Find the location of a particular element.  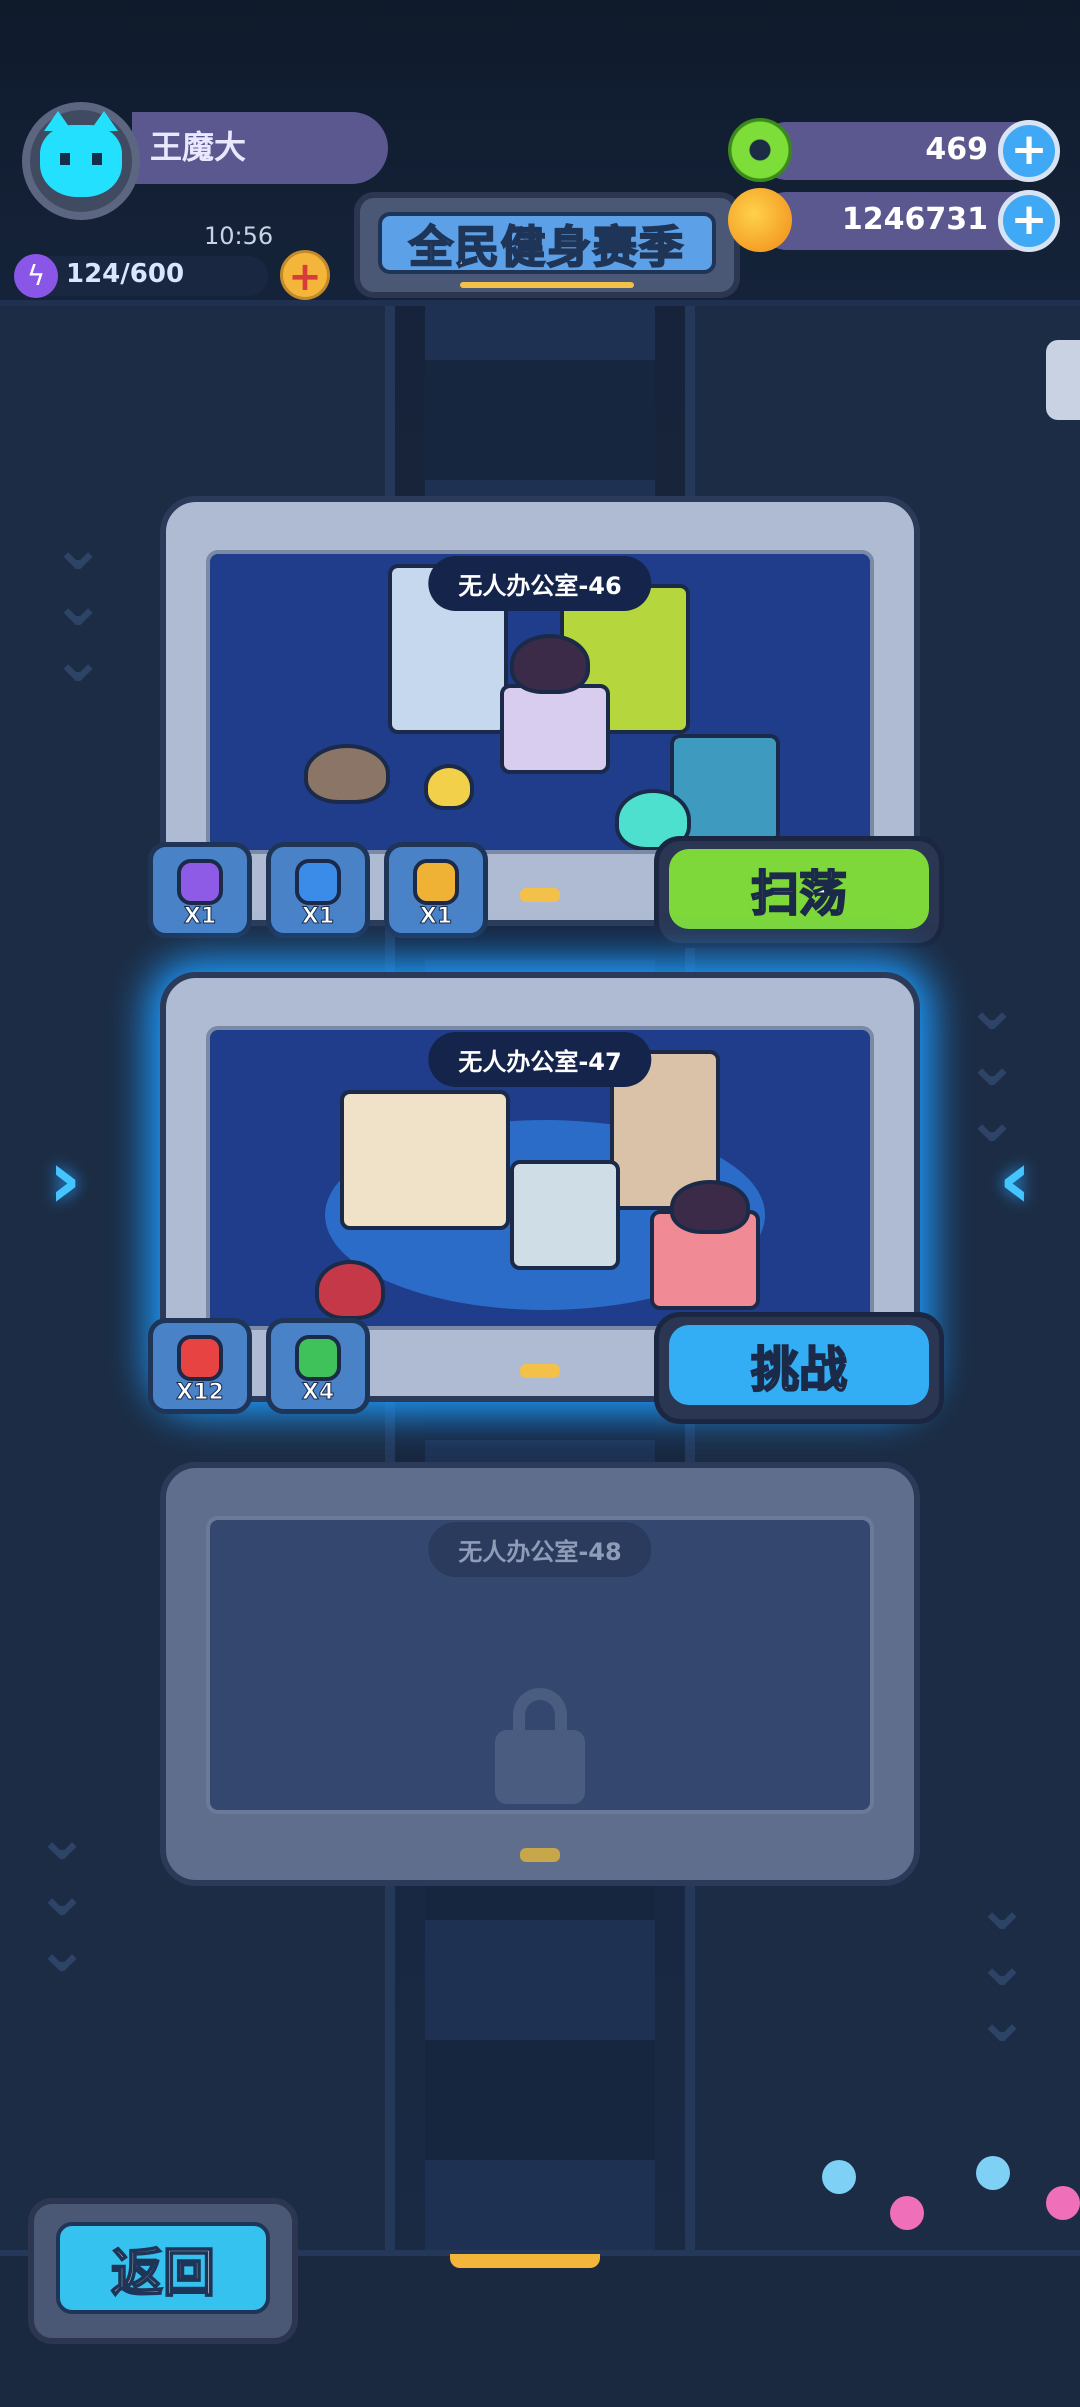

reward-quantity: X4 is located at coordinates (318, 1393).